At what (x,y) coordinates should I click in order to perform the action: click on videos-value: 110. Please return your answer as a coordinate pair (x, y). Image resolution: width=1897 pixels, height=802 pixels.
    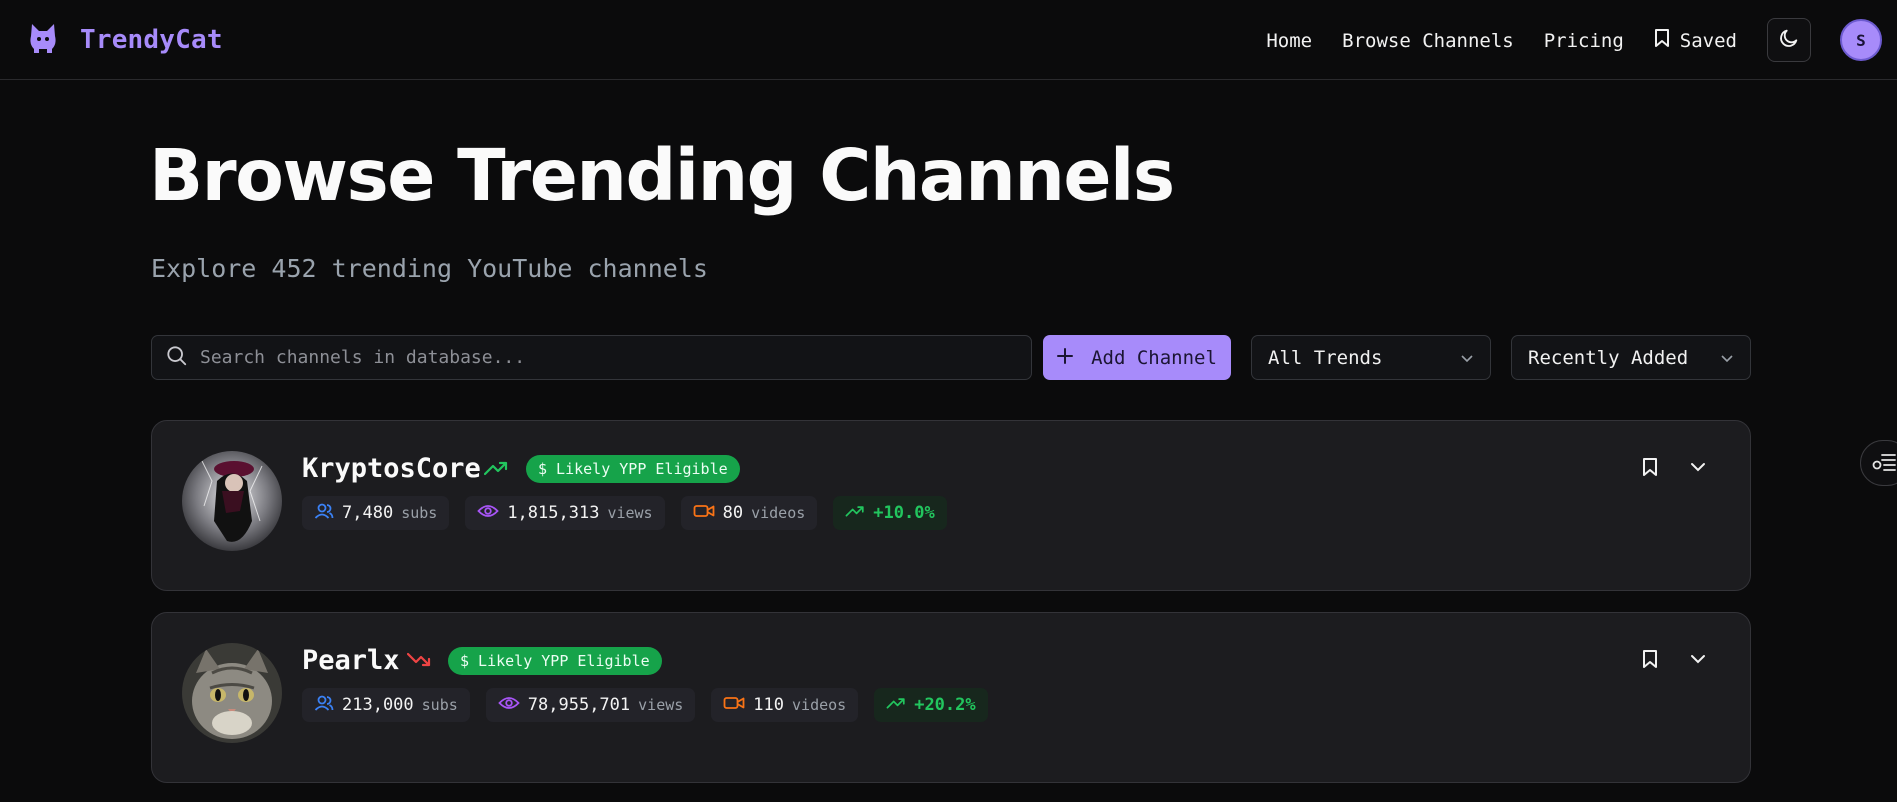
    Looking at the image, I should click on (769, 705).